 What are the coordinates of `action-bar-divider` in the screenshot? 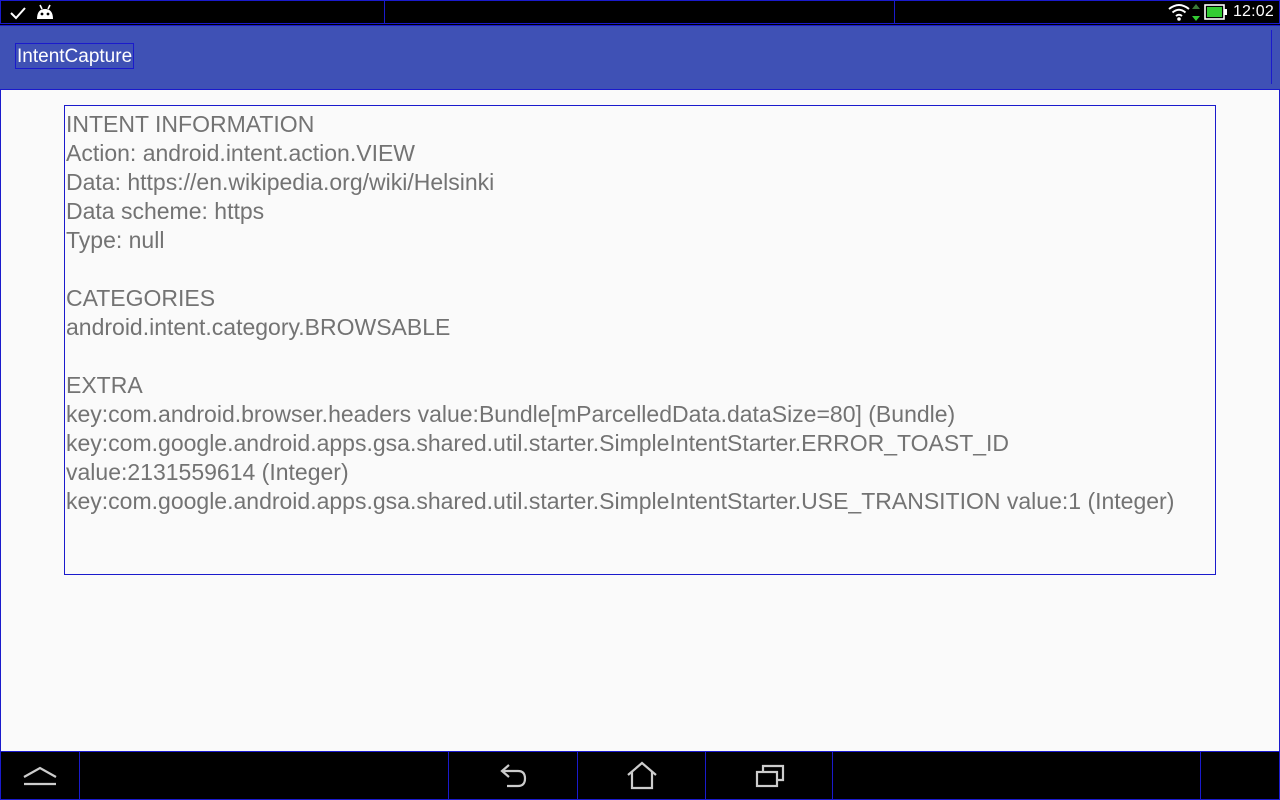 It's located at (1271, 57).